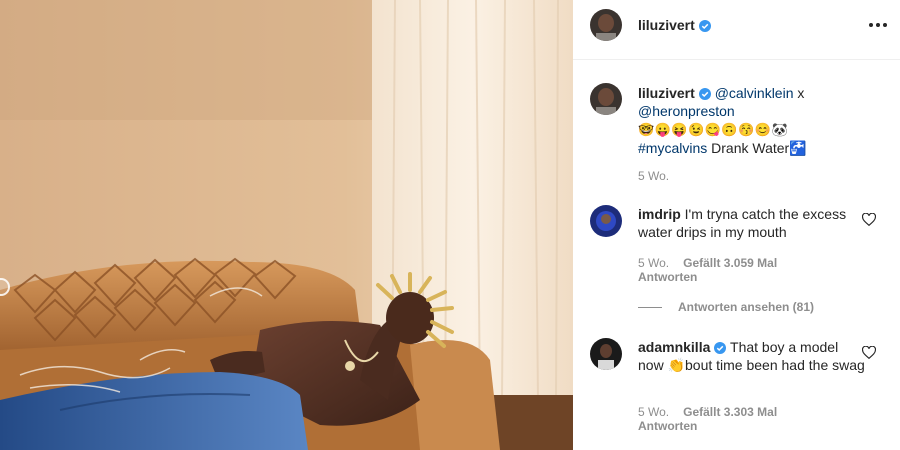 The width and height of the screenshot is (900, 450). Describe the element at coordinates (653, 176) in the screenshot. I see `caption-timestamp: 5 Wo.` at that location.